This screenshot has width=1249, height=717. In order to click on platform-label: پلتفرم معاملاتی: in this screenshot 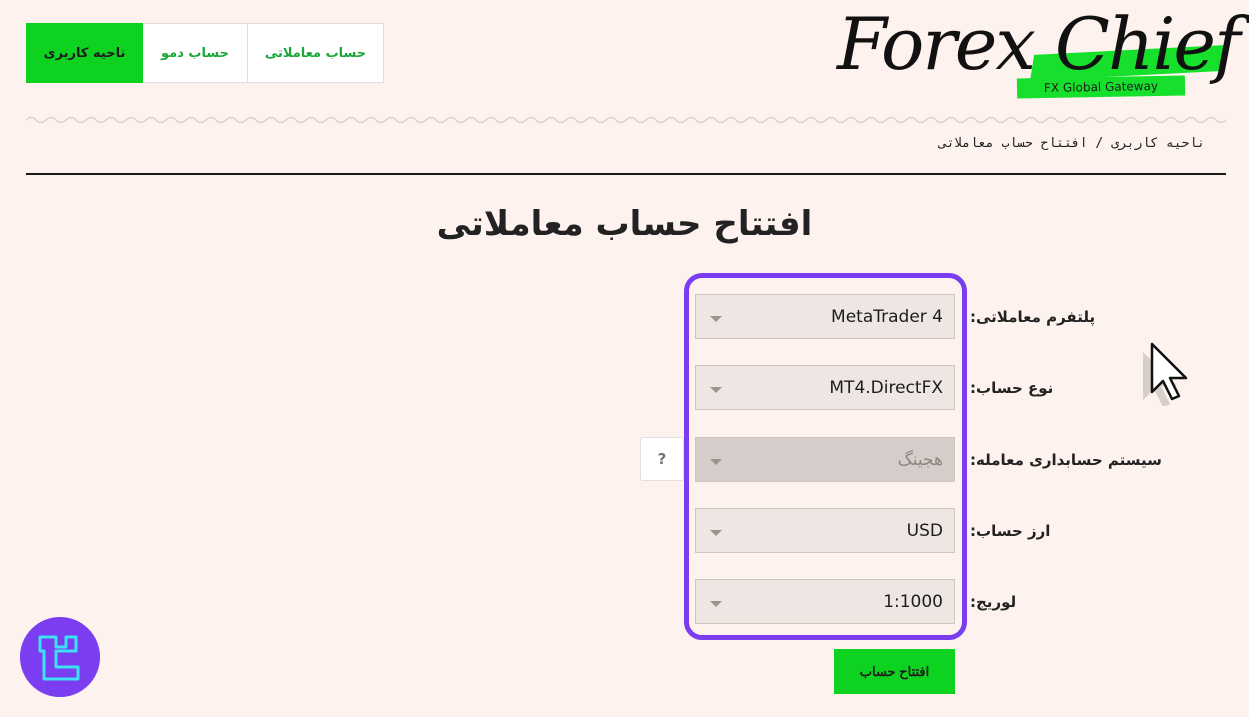, I will do `click(1033, 317)`.